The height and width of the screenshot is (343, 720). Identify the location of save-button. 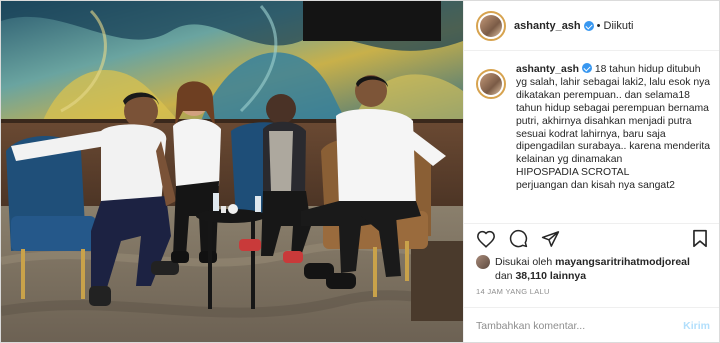
(700, 239).